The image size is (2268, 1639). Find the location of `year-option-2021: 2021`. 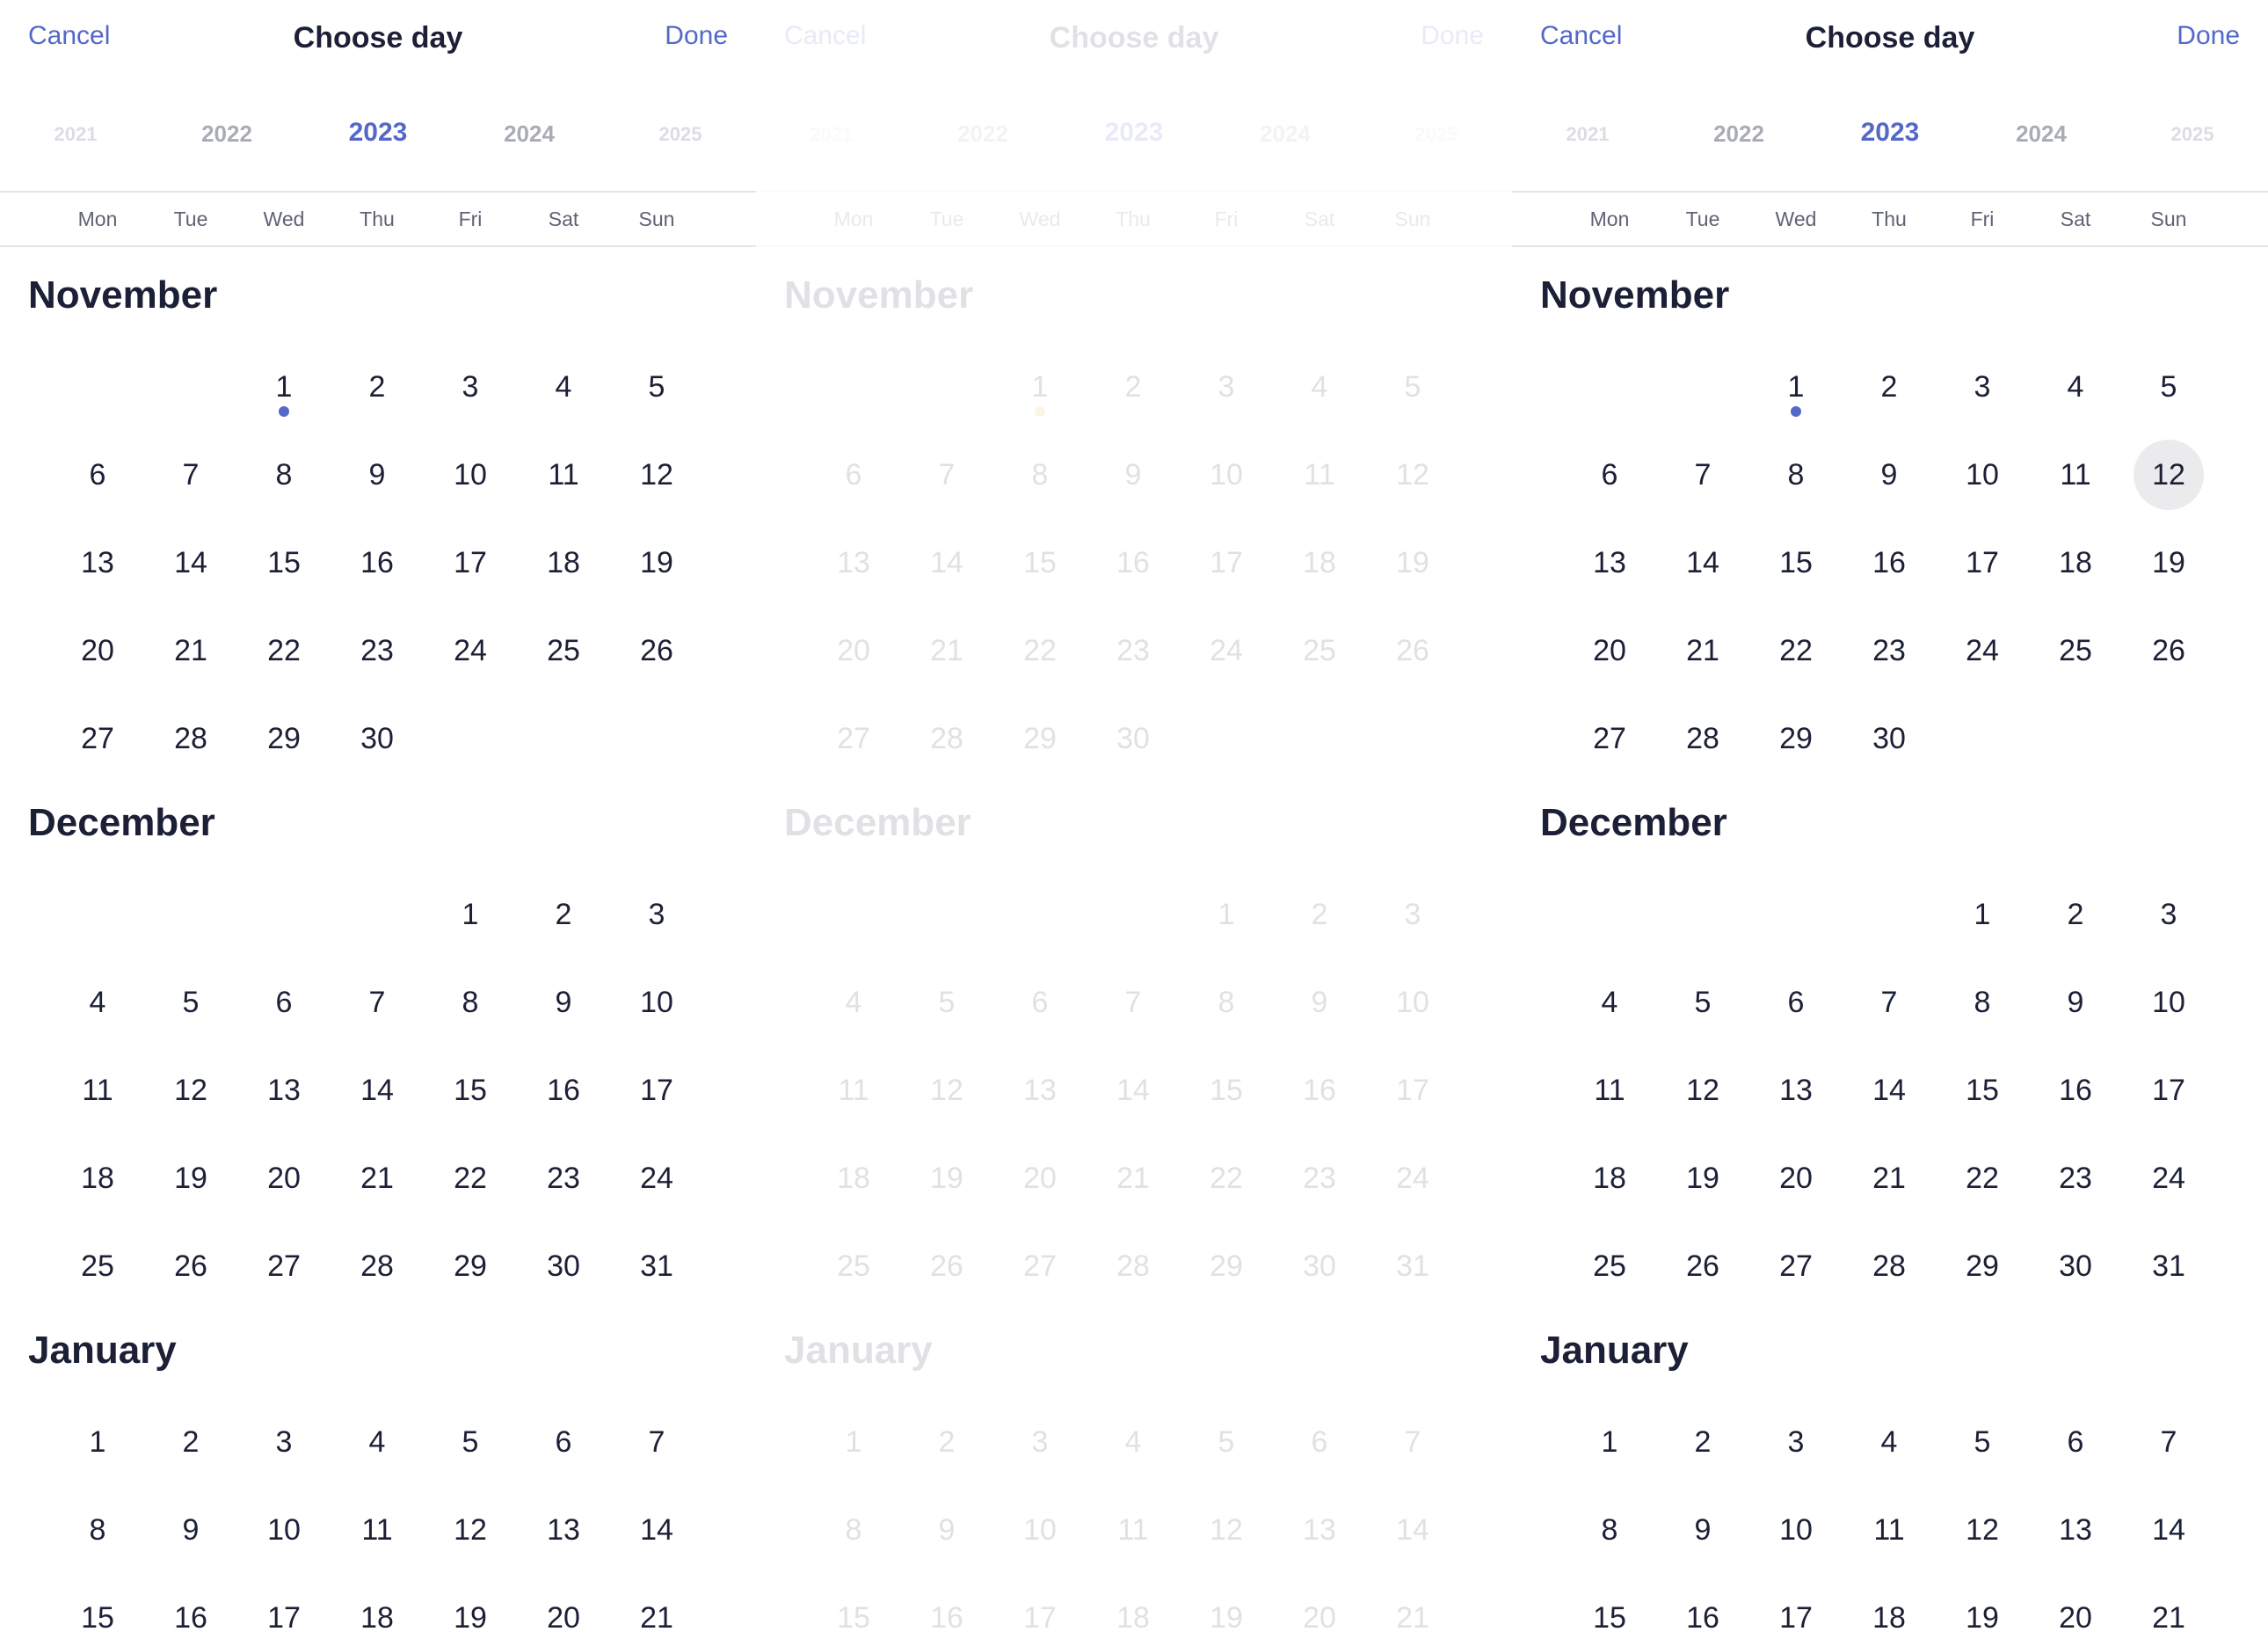

year-option-2021: 2021 is located at coordinates (832, 134).